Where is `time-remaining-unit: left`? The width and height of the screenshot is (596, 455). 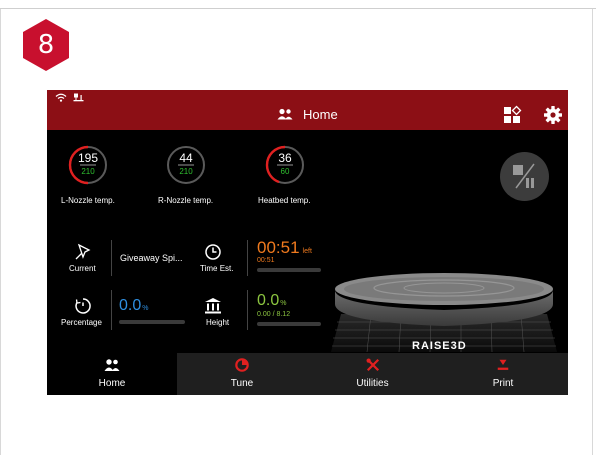 time-remaining-unit: left is located at coordinates (307, 251).